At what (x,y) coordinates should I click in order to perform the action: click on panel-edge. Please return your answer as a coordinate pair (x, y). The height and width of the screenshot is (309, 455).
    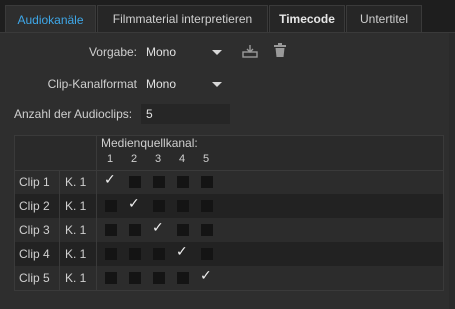
    Looking at the image, I should click on (452, 171).